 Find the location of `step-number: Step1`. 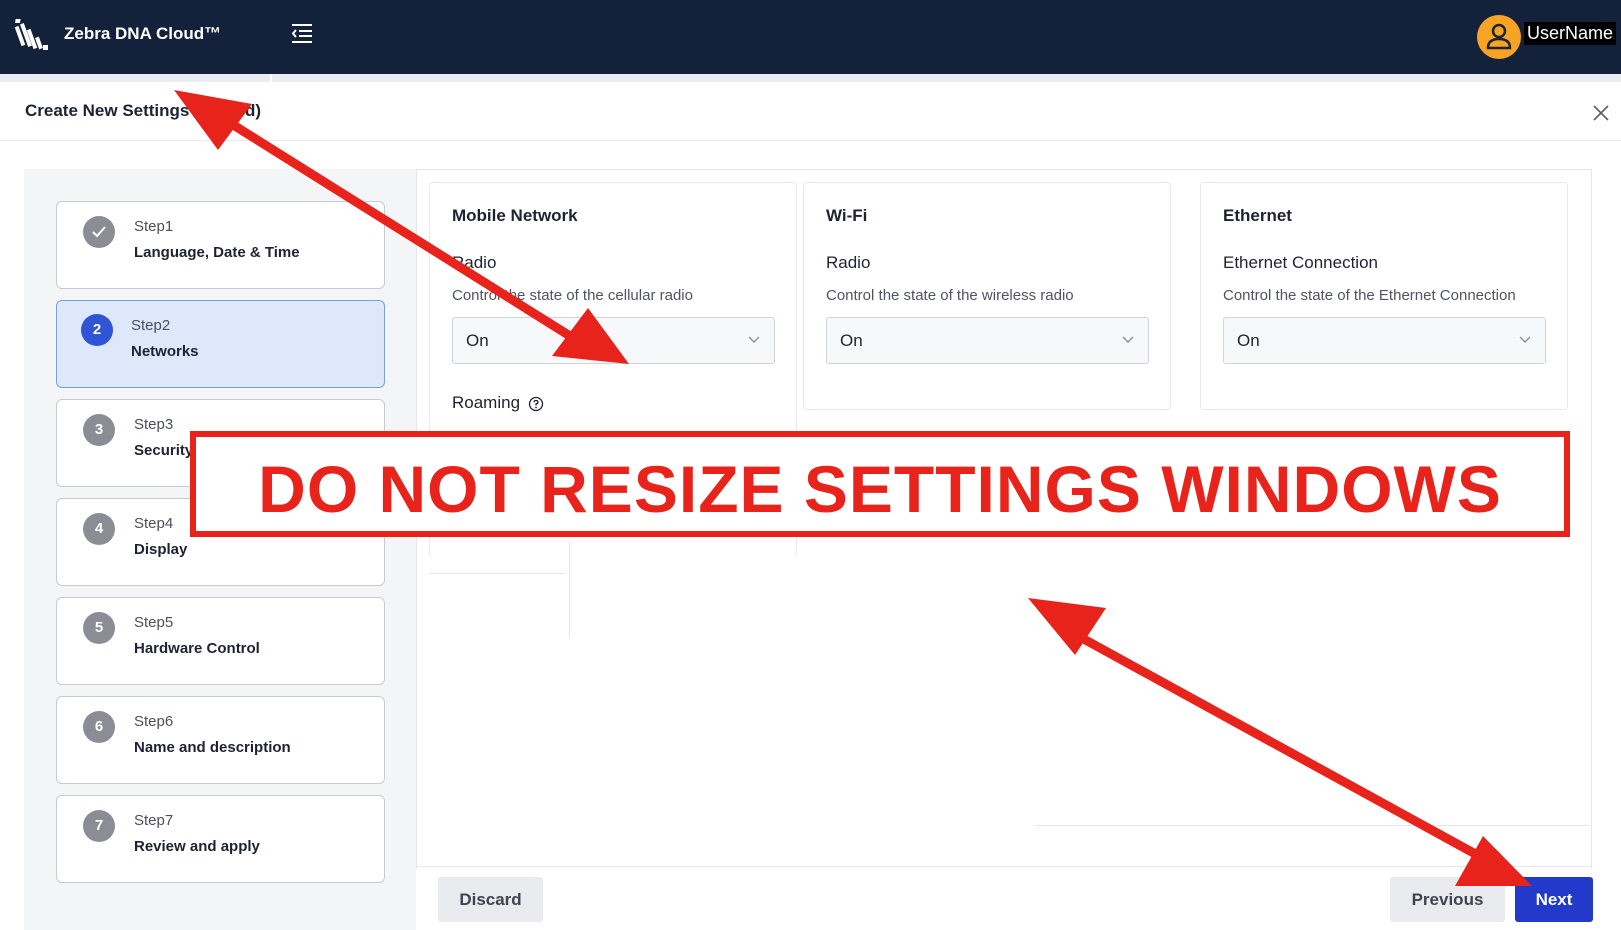

step-number: Step1 is located at coordinates (154, 226).